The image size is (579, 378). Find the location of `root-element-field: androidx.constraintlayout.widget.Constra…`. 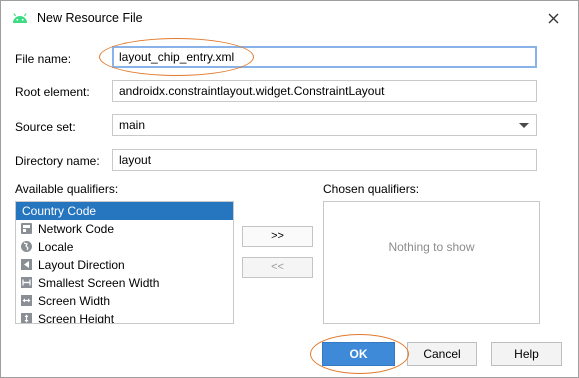

root-element-field: androidx.constraintlayout.widget.Constra… is located at coordinates (324, 91).